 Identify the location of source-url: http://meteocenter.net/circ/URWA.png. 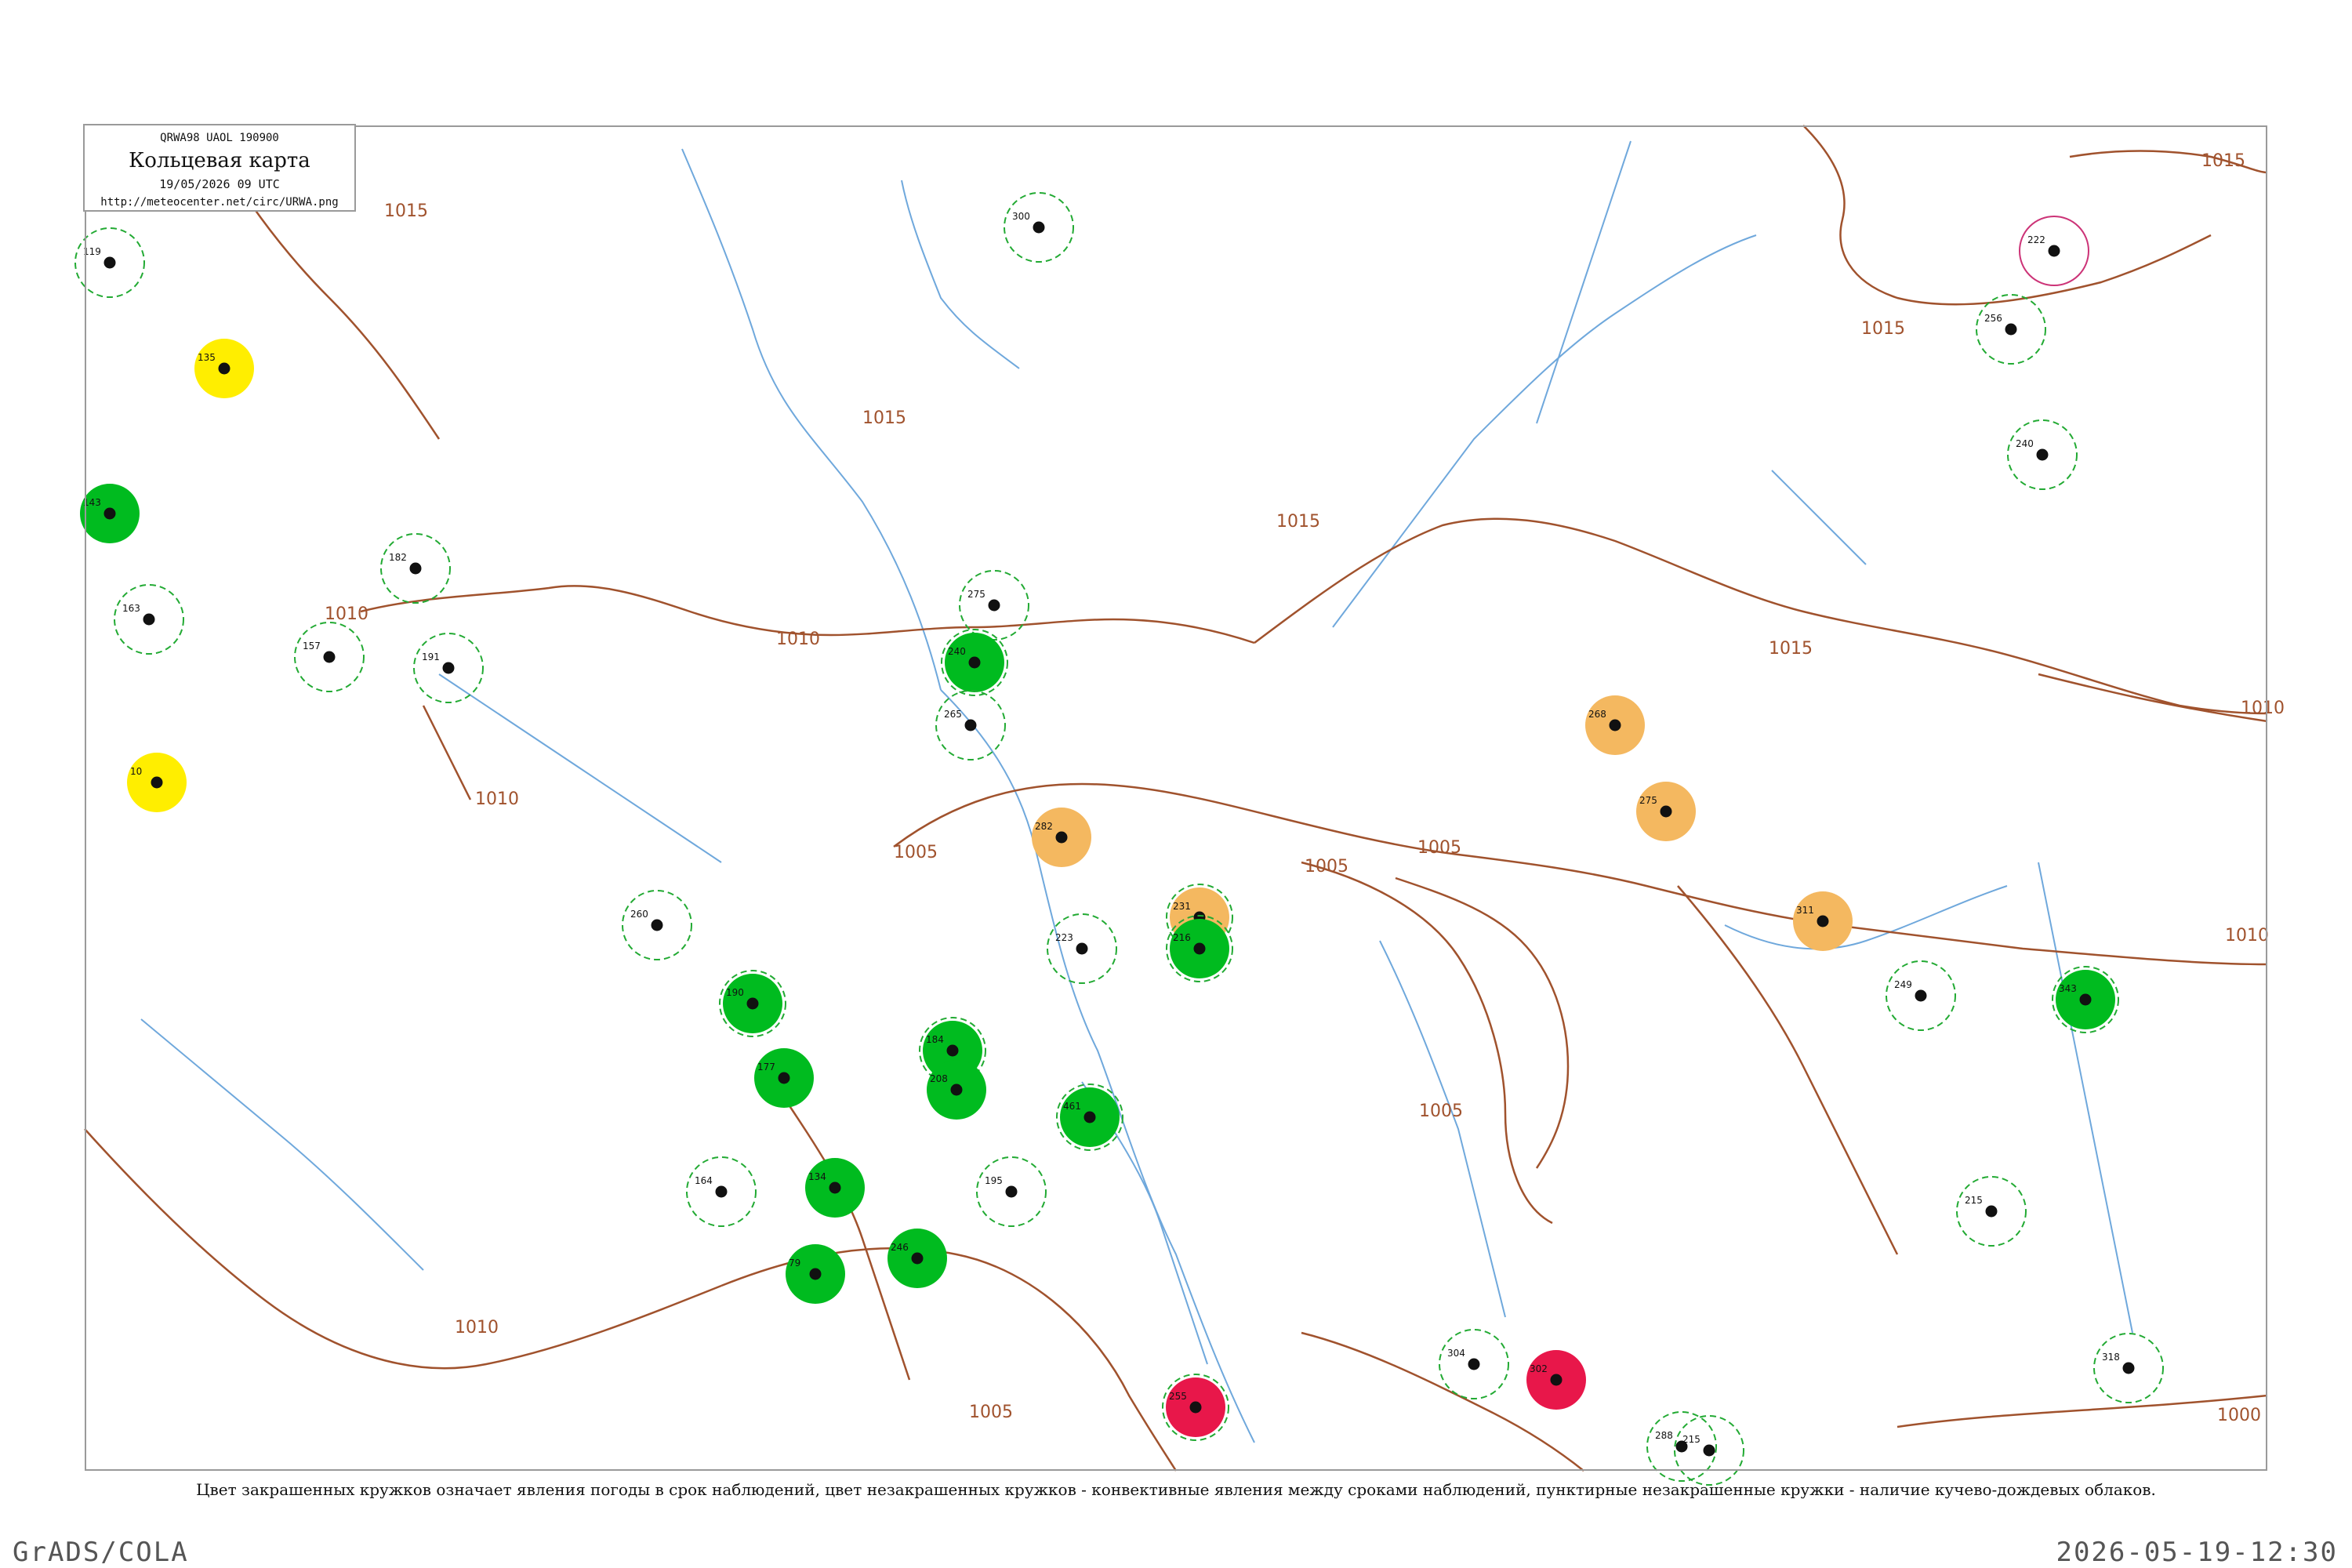
(219, 202).